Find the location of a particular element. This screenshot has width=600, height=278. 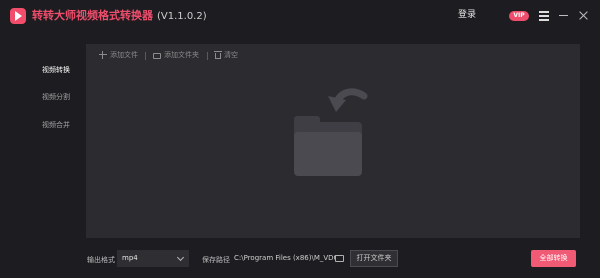

close-icon is located at coordinates (583, 15).